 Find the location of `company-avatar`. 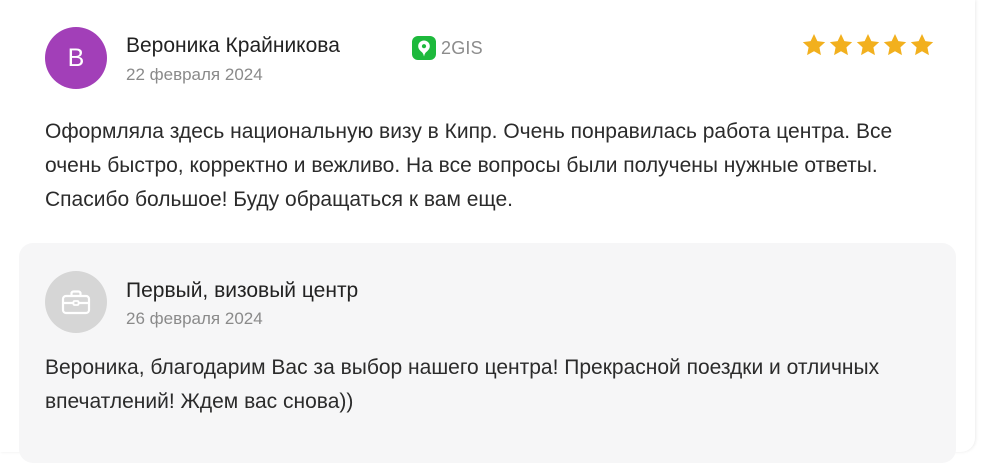

company-avatar is located at coordinates (76, 302).